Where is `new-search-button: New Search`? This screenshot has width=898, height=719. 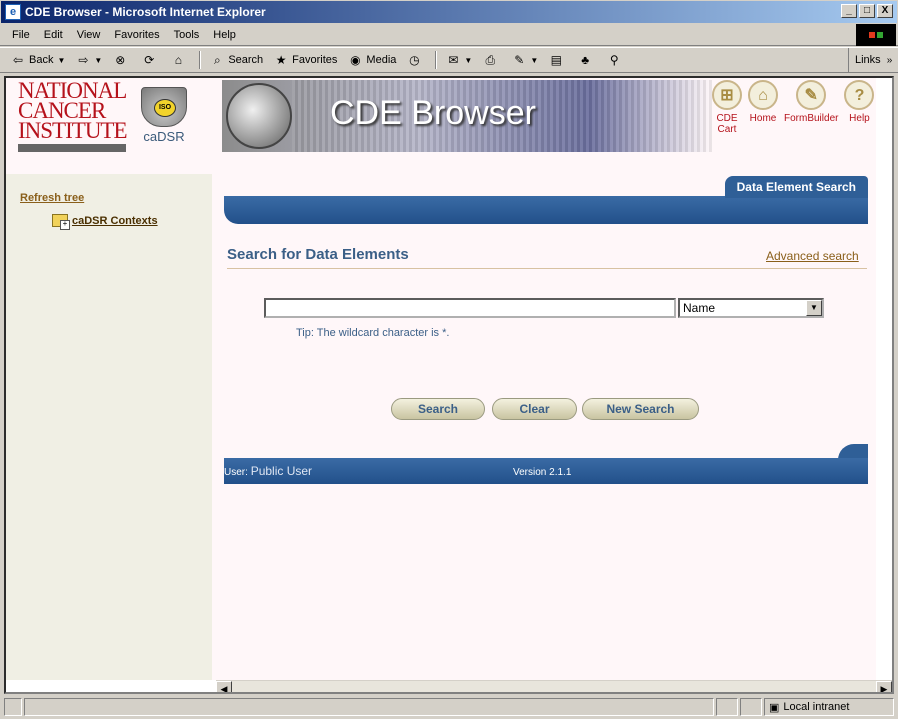 new-search-button: New Search is located at coordinates (640, 409).